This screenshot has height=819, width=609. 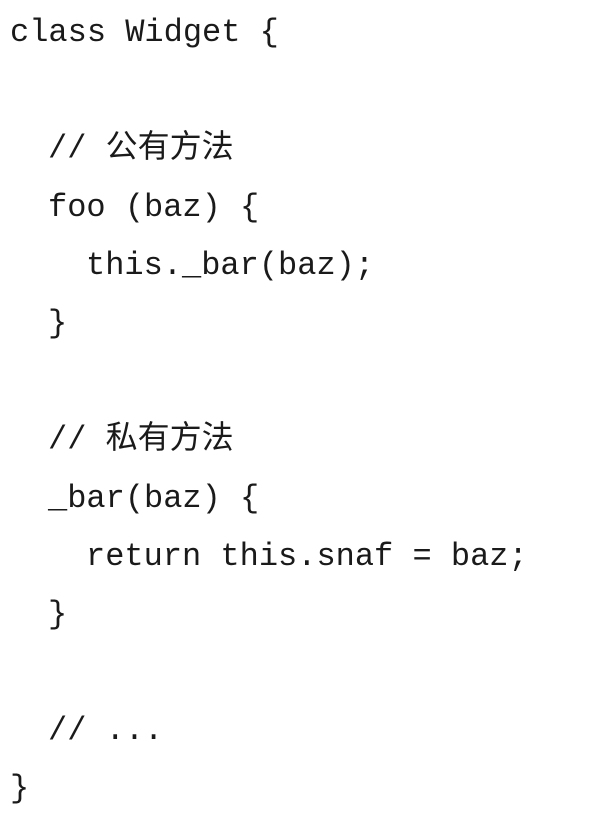 I want to click on code-line-bar-method-close: }, so click(x=58, y=614).